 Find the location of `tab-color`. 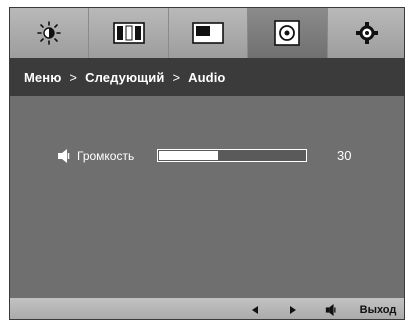

tab-color is located at coordinates (129, 33).